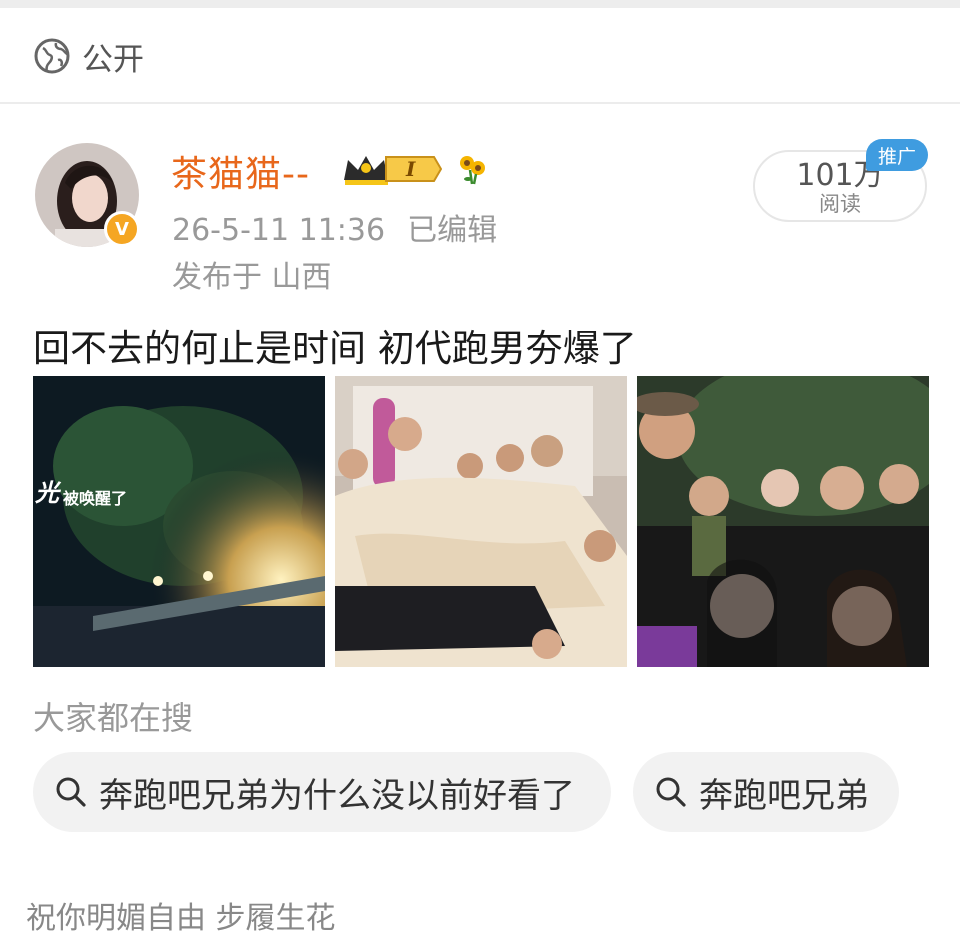 The width and height of the screenshot is (960, 941). What do you see at coordinates (452, 230) in the screenshot?
I see `edited-label: 已编辑` at bounding box center [452, 230].